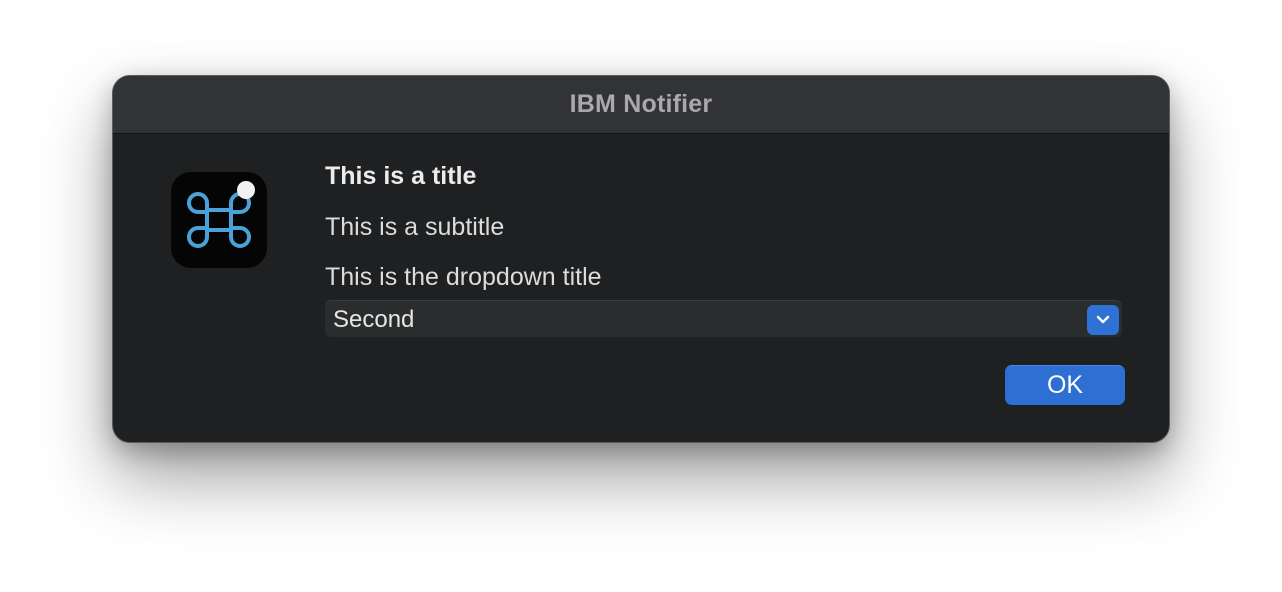  I want to click on chevron-down-icon, so click(1103, 319).